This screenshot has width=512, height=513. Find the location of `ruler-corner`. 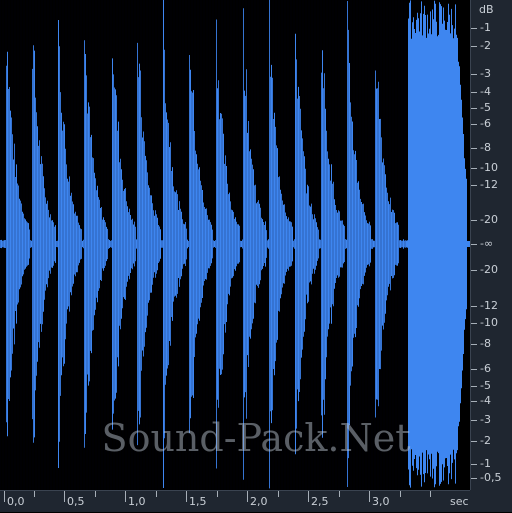

ruler-corner is located at coordinates (491, 501).